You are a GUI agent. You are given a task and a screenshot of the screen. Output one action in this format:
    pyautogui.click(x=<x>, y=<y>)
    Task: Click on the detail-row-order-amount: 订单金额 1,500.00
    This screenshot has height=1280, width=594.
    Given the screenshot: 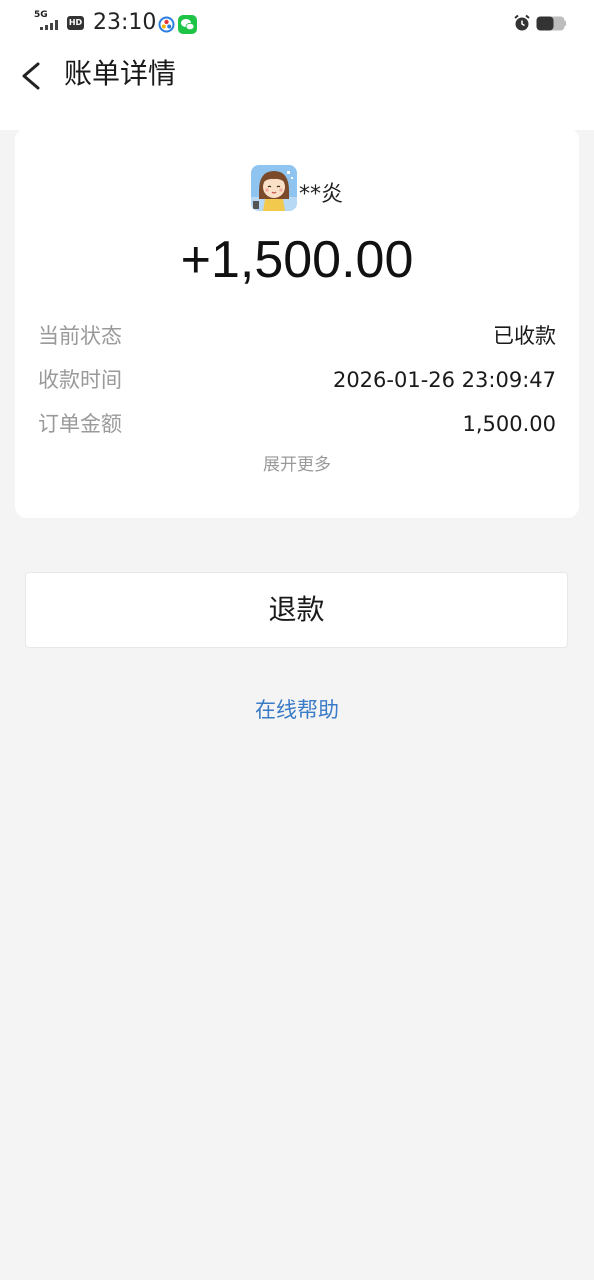 What is the action you would take?
    pyautogui.click(x=297, y=424)
    